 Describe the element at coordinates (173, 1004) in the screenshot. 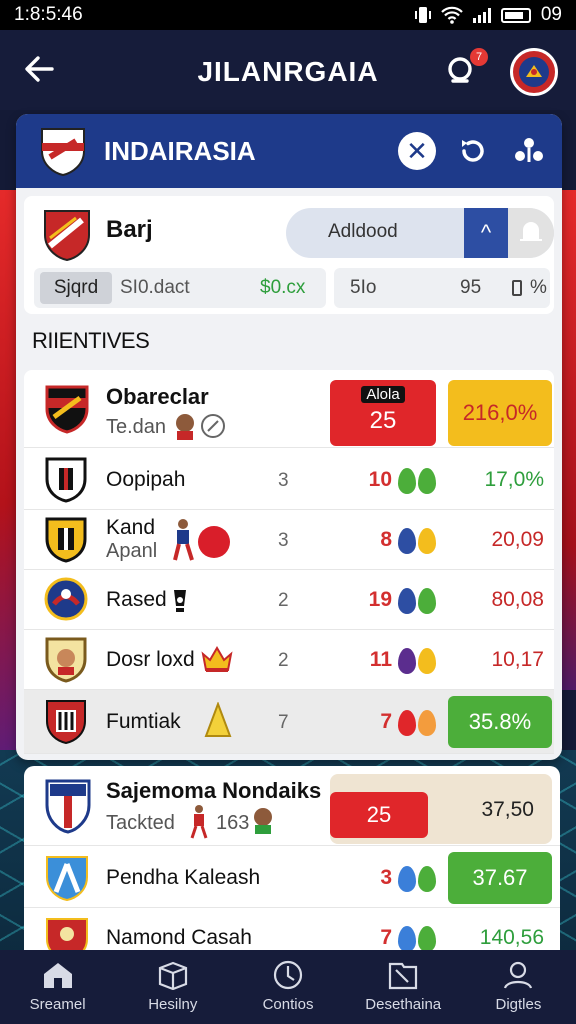

I see `nav-label: Hesilny` at that location.